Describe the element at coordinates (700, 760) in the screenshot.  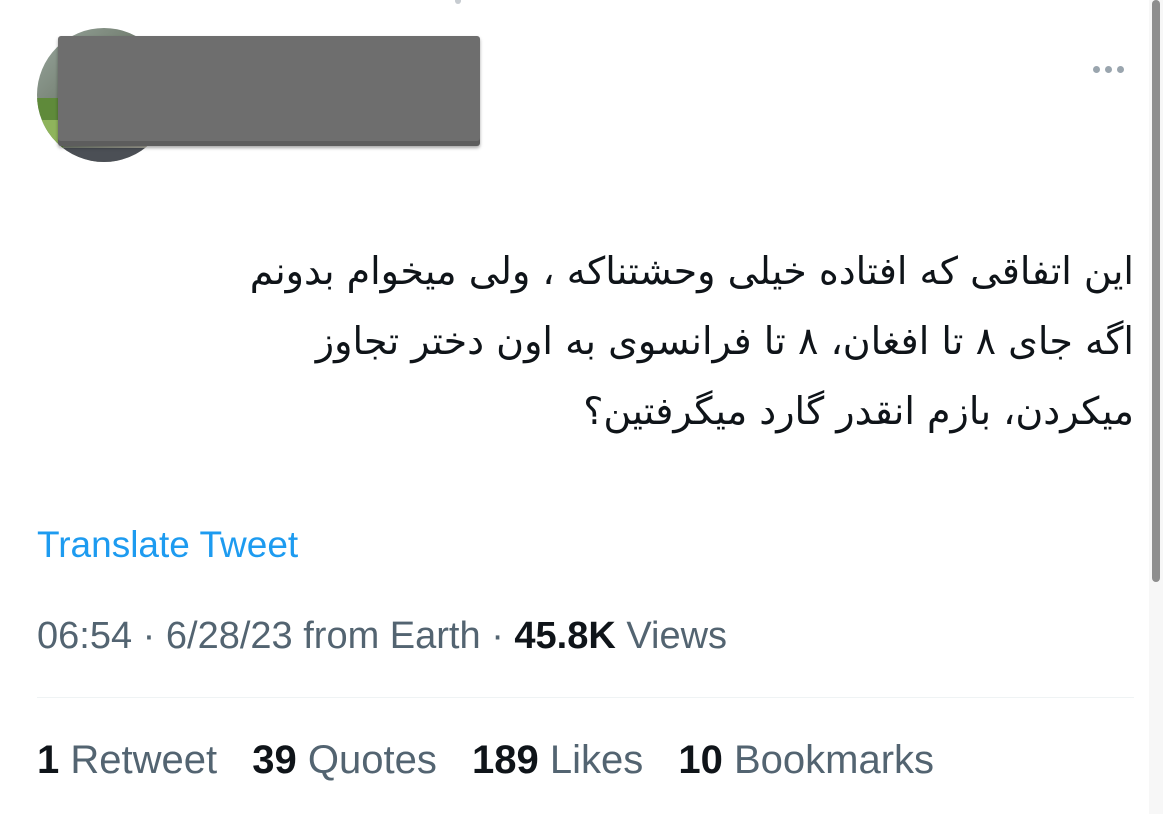
I see `bookmarks-count: 10` at that location.